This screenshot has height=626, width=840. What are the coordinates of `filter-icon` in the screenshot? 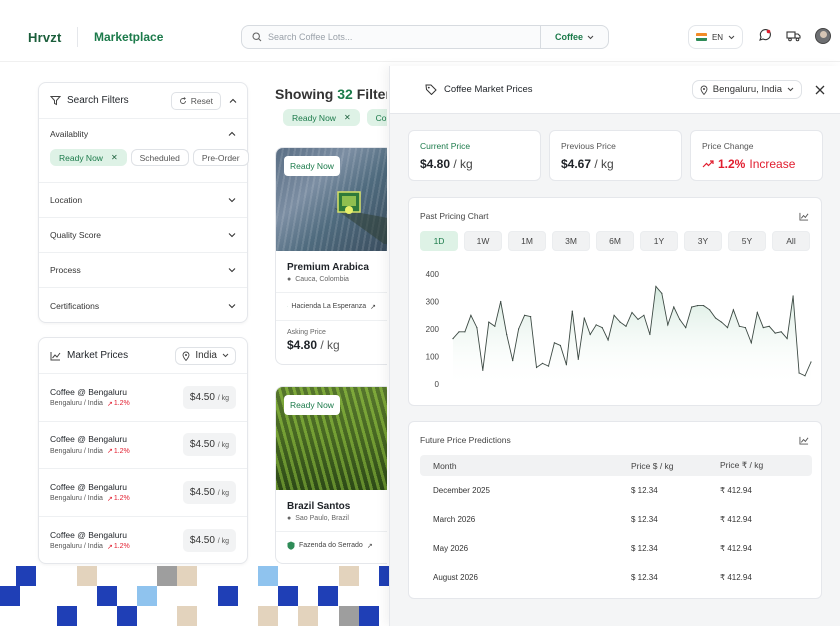 It's located at (55, 101).